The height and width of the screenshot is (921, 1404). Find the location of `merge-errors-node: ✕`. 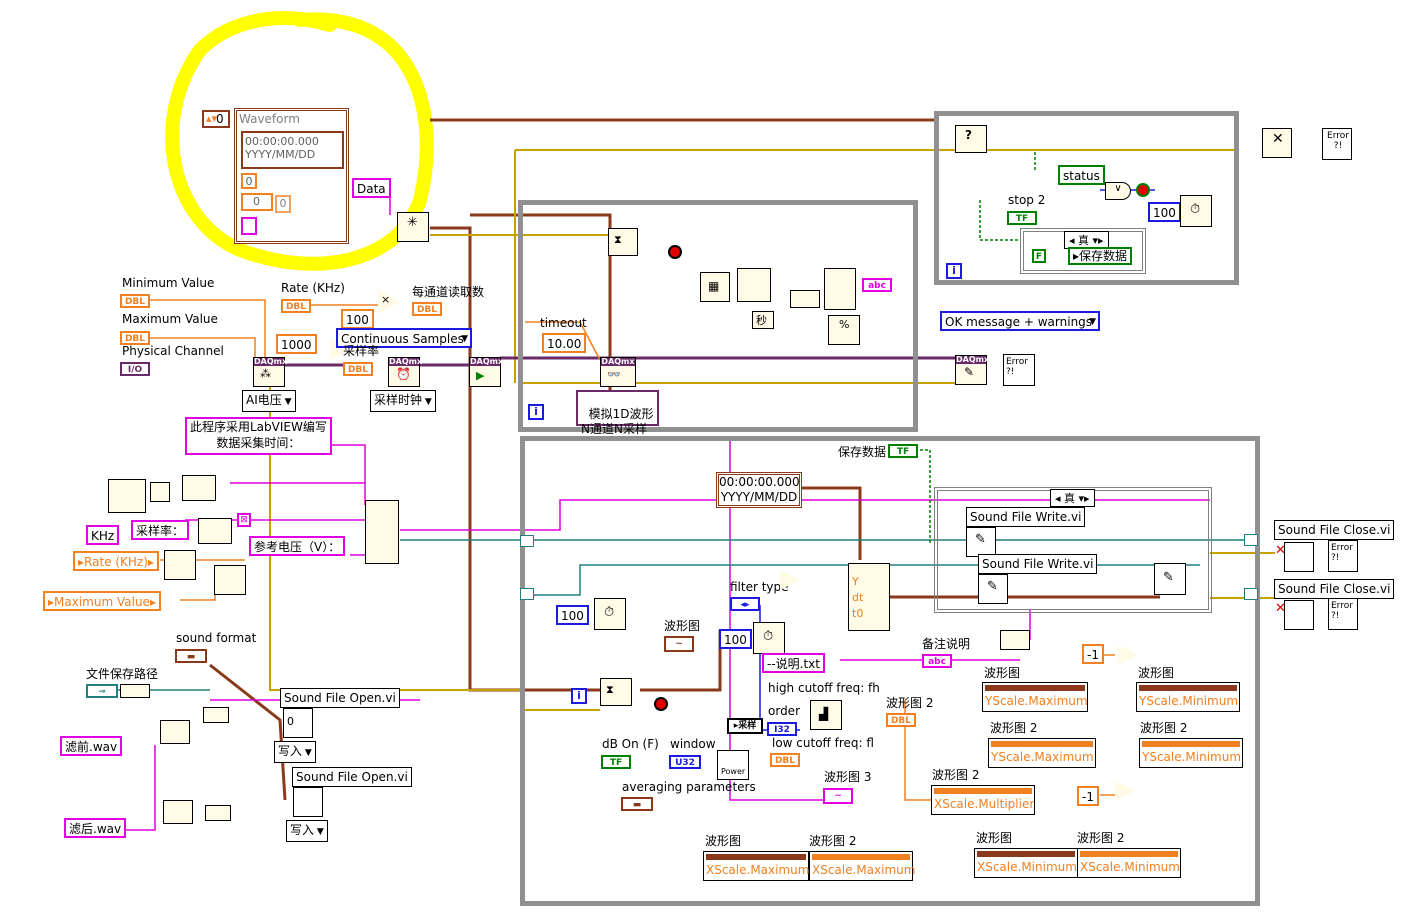

merge-errors-node: ✕ is located at coordinates (1277, 143).